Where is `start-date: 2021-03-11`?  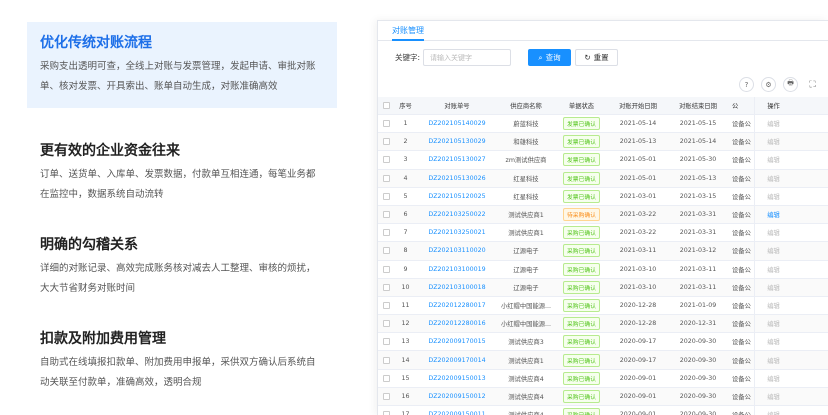 start-date: 2021-03-11 is located at coordinates (638, 251).